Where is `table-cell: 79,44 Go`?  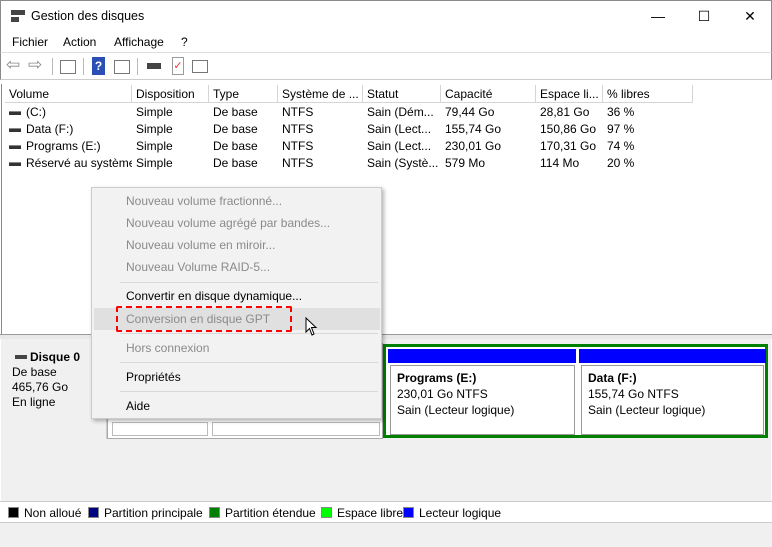
table-cell: 79,44 Go is located at coordinates (488, 112).